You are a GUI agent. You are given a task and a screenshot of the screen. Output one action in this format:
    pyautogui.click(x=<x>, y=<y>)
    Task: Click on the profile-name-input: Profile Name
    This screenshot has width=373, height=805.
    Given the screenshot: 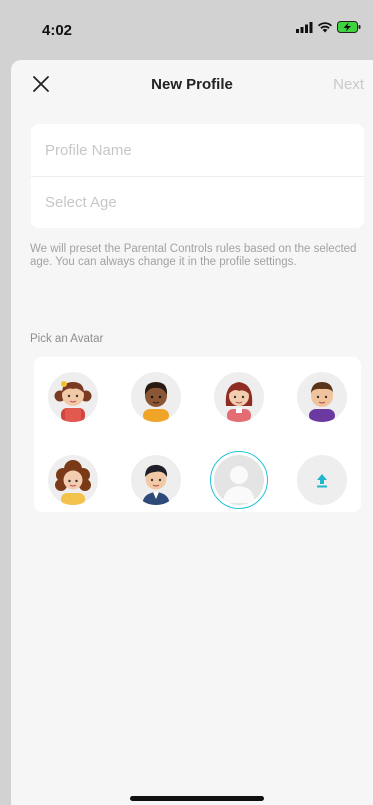 What is the action you would take?
    pyautogui.click(x=197, y=150)
    